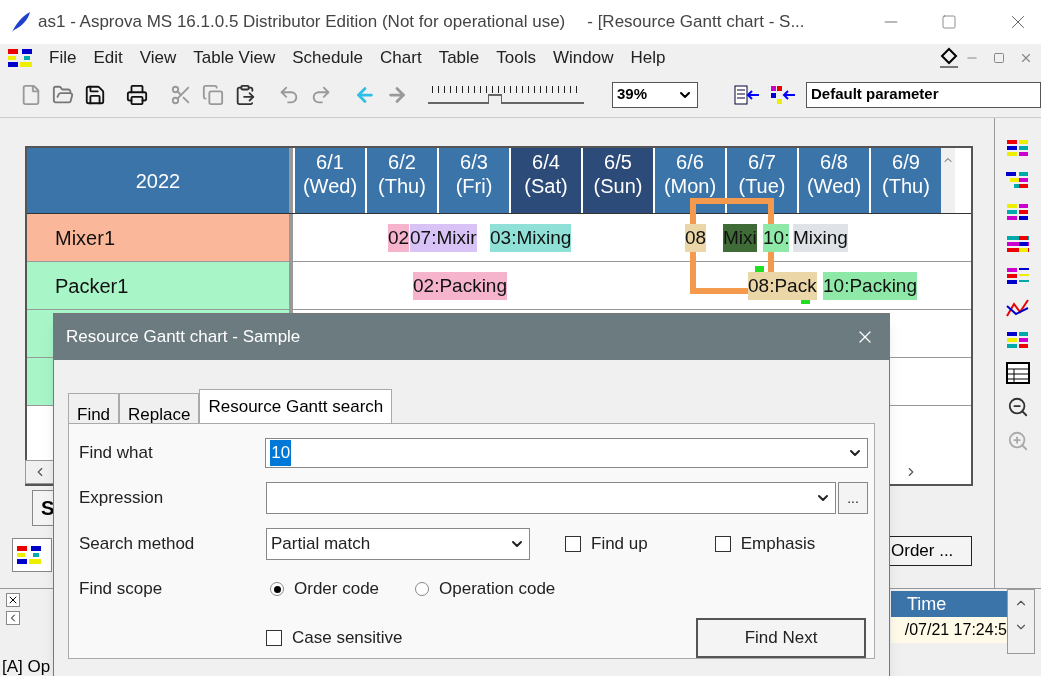 The height and width of the screenshot is (676, 1041). I want to click on find-next-button: Find Next, so click(781, 638).